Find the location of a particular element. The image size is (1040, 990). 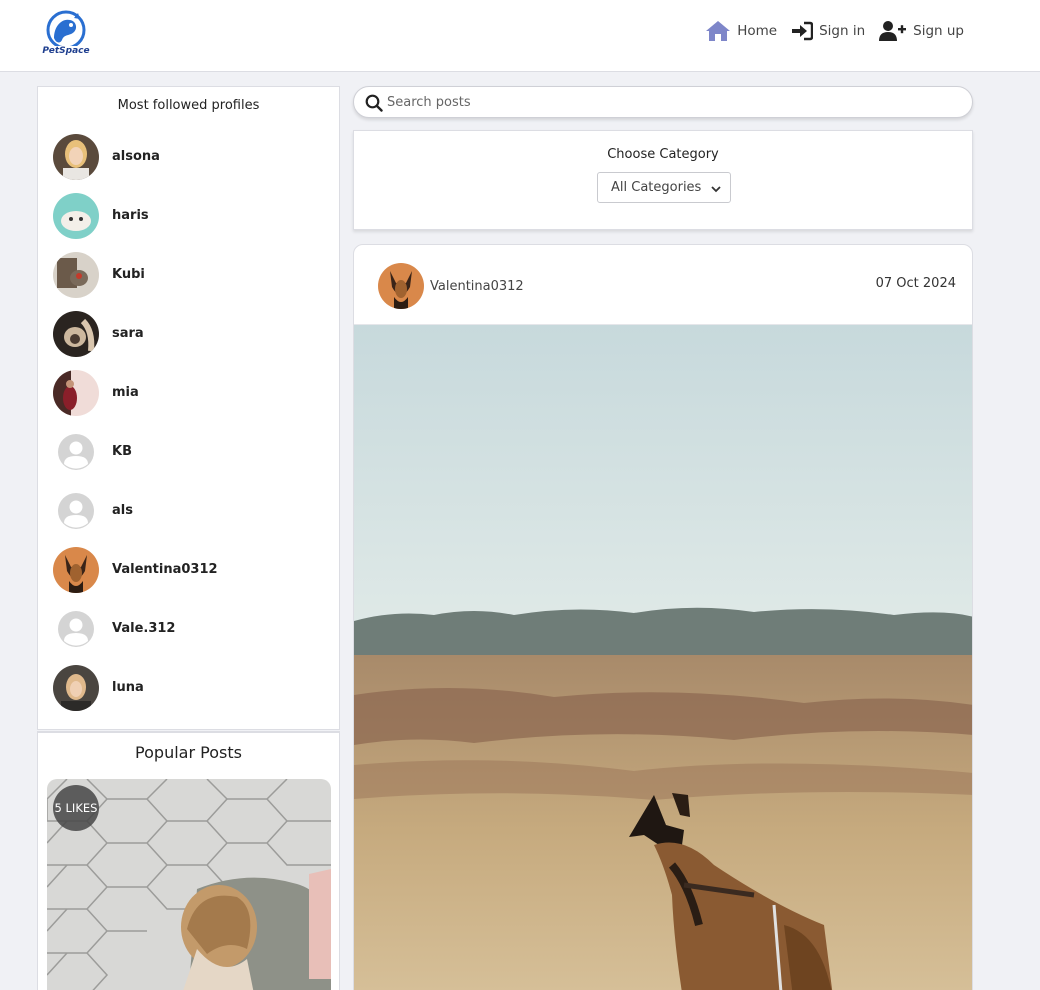

popular-posts-panel: Popular Posts 5 LIKES is located at coordinates (188, 860).